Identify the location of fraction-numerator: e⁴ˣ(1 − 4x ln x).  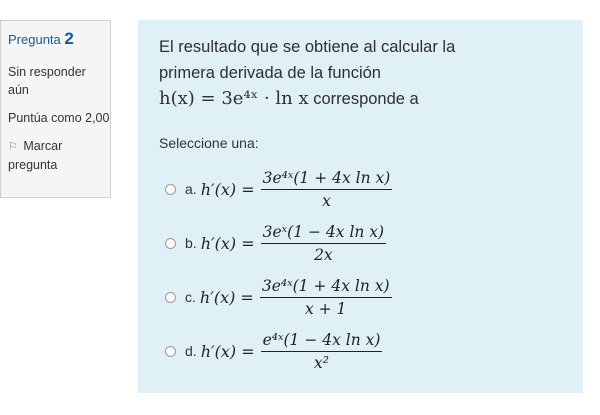
(321, 341).